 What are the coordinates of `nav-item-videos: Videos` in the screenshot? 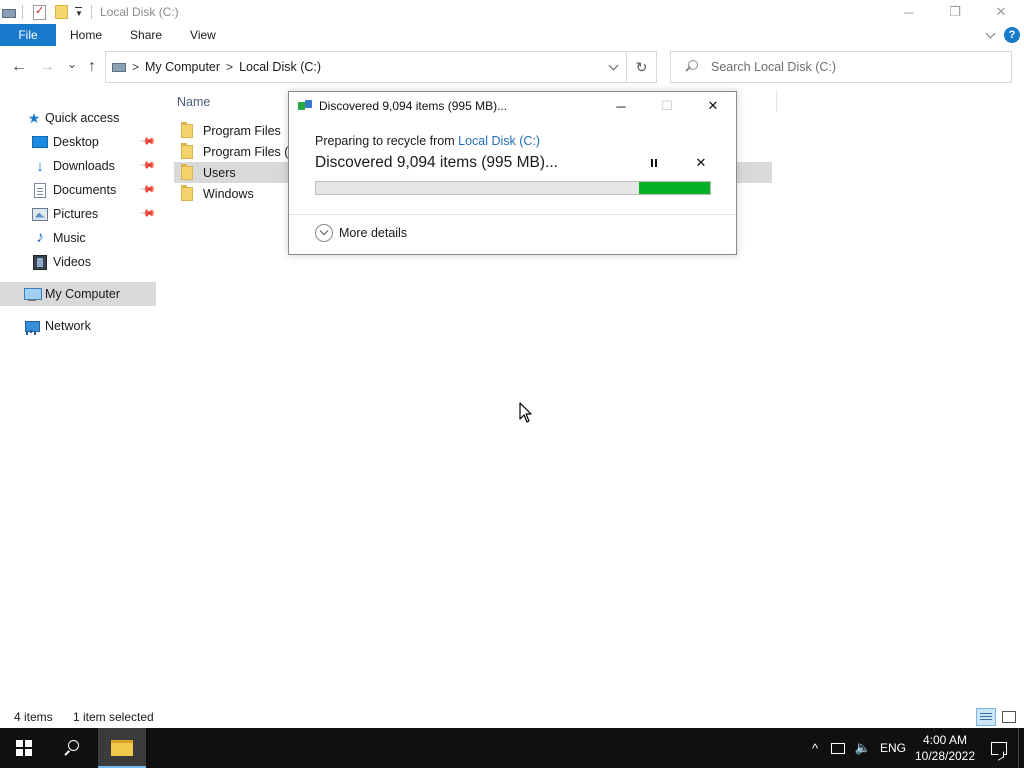 It's located at (78, 262).